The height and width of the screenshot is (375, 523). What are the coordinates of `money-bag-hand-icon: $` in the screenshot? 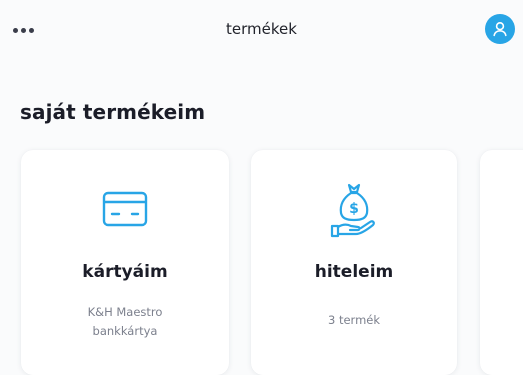 It's located at (354, 209).